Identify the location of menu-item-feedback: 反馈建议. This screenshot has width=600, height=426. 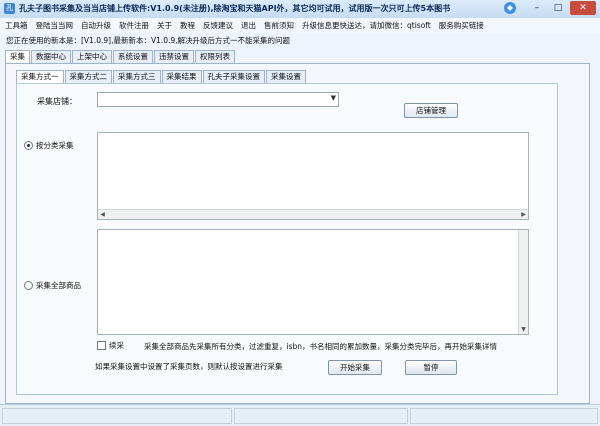
(218, 25).